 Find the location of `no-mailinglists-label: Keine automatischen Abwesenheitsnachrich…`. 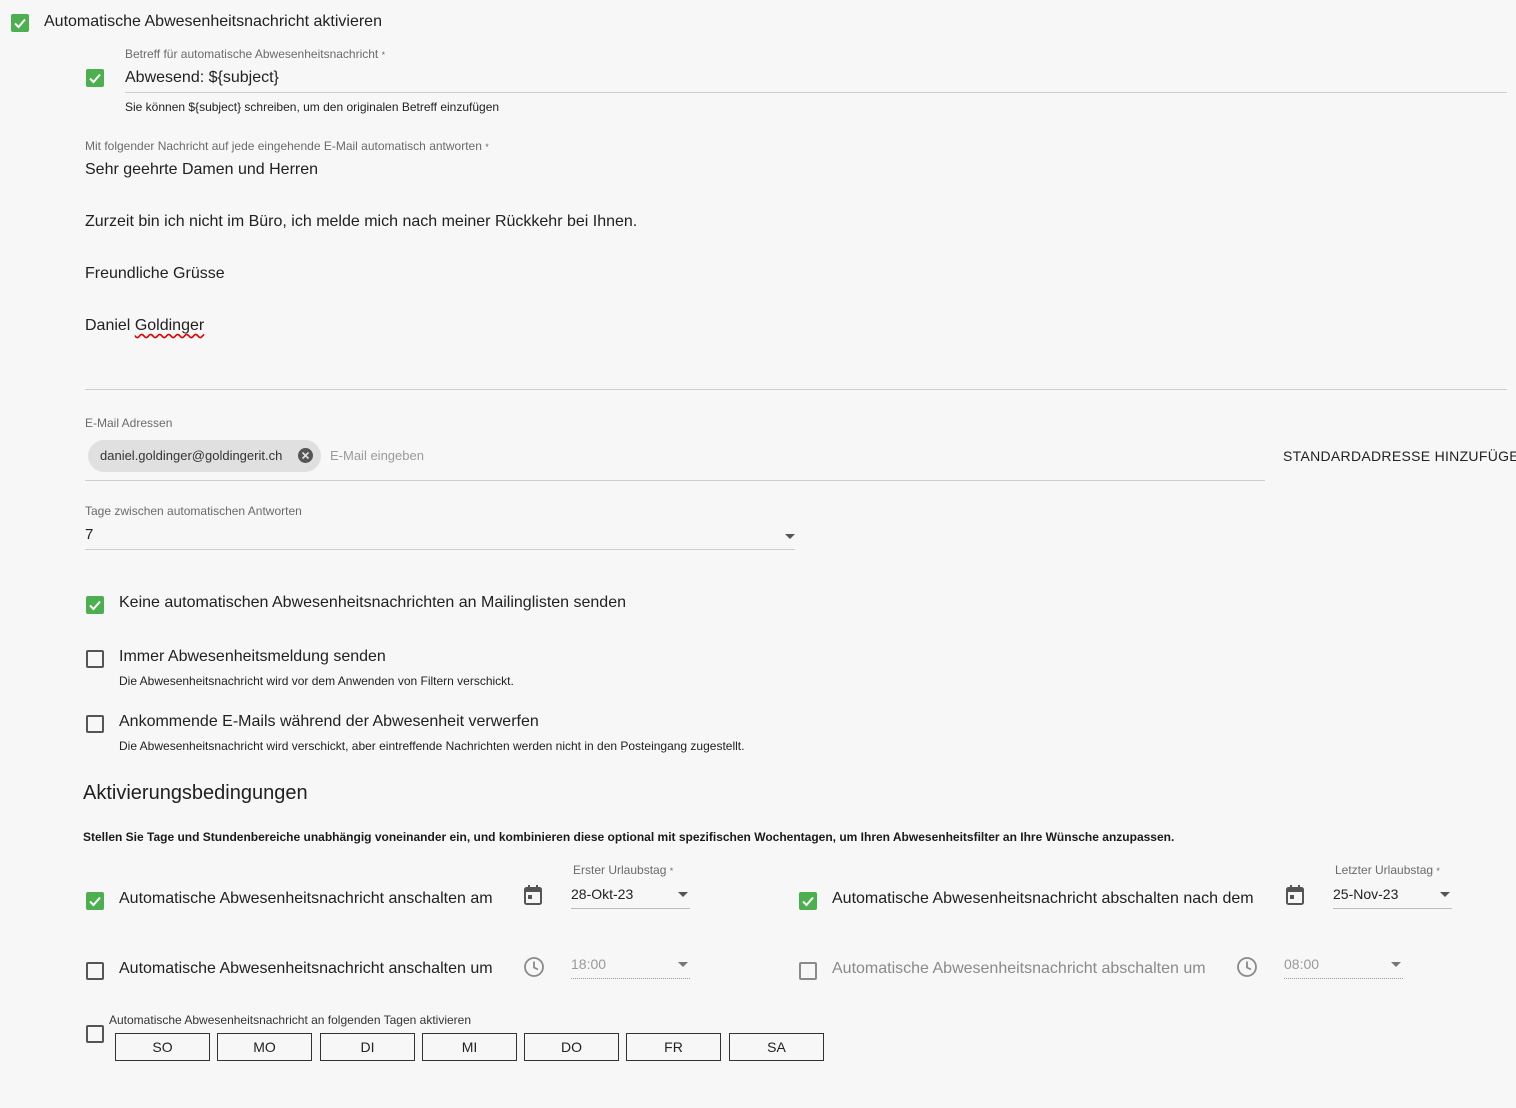

no-mailinglists-label: Keine automatischen Abwesenheitsnachrich… is located at coordinates (372, 602).